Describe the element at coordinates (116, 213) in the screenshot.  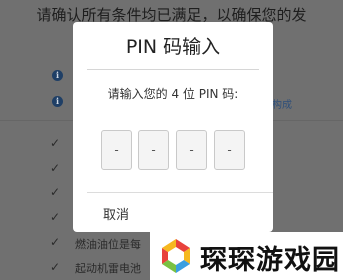
I see `cancel-button: 取消` at that location.